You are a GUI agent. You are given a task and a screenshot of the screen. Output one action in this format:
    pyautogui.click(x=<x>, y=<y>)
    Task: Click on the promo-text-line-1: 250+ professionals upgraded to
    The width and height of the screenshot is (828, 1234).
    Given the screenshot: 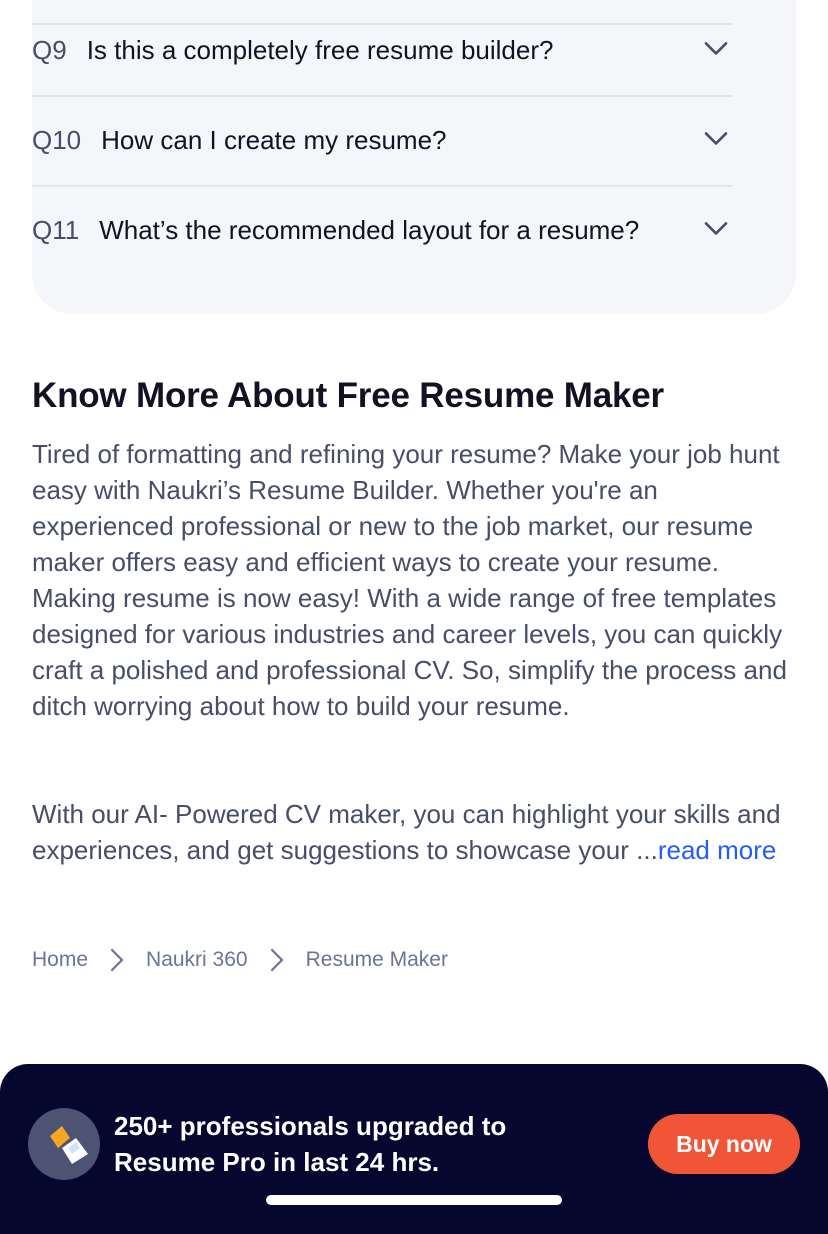 What is the action you would take?
    pyautogui.click(x=310, y=1126)
    